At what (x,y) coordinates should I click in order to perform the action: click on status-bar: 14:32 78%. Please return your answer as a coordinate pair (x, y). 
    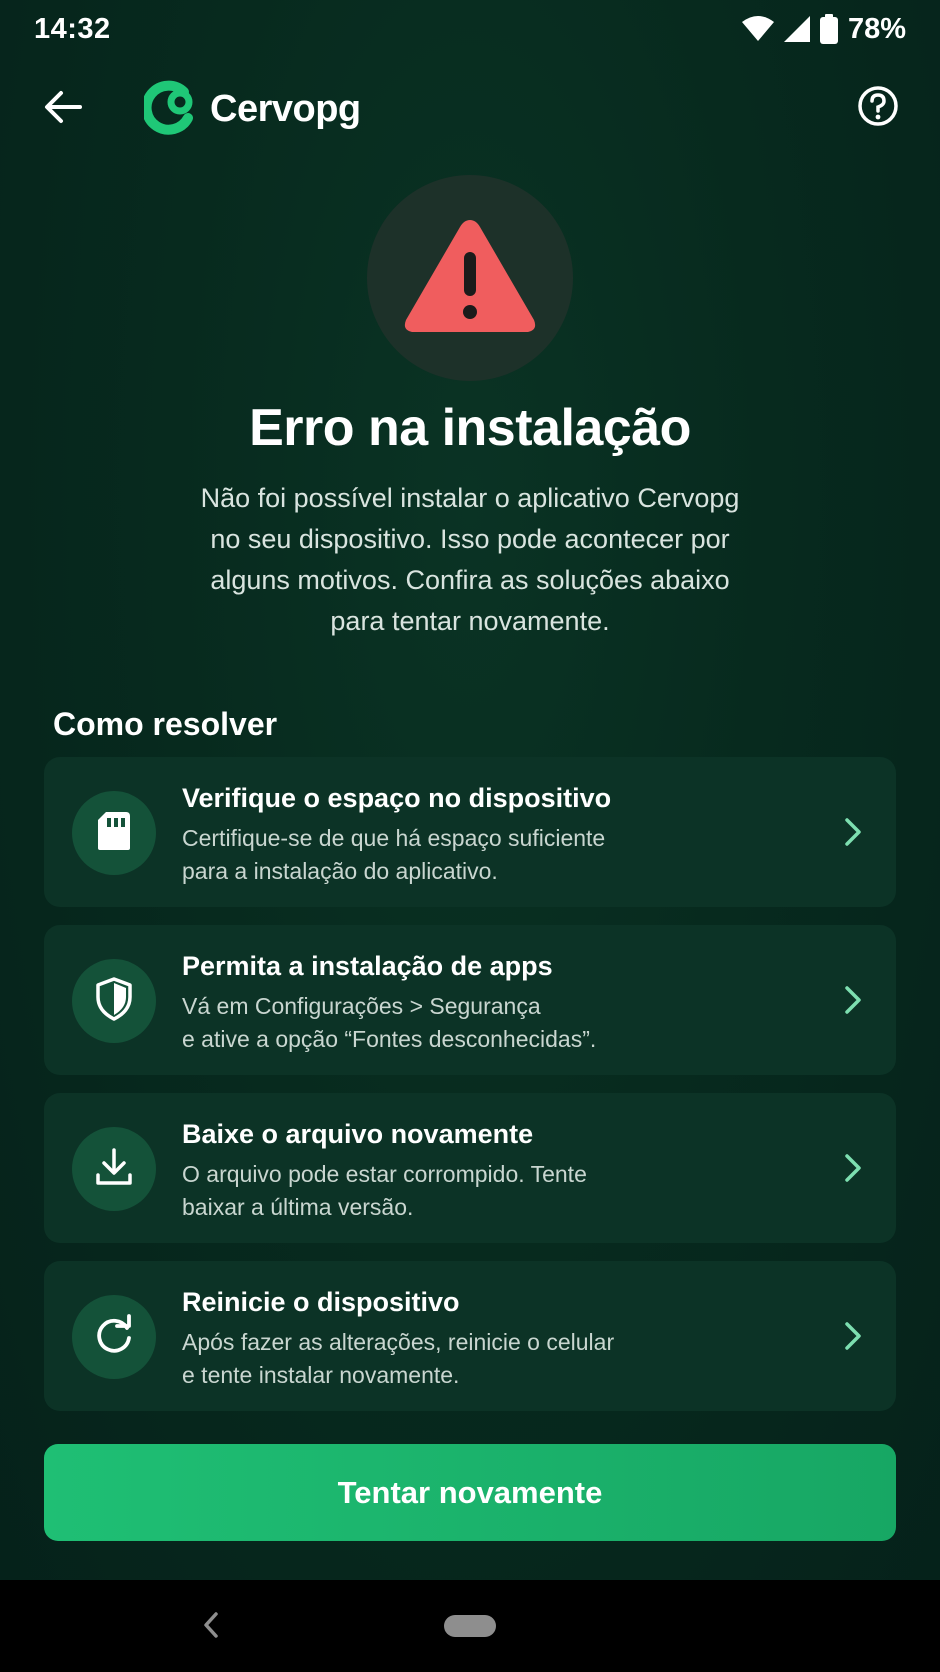
    Looking at the image, I should click on (470, 29).